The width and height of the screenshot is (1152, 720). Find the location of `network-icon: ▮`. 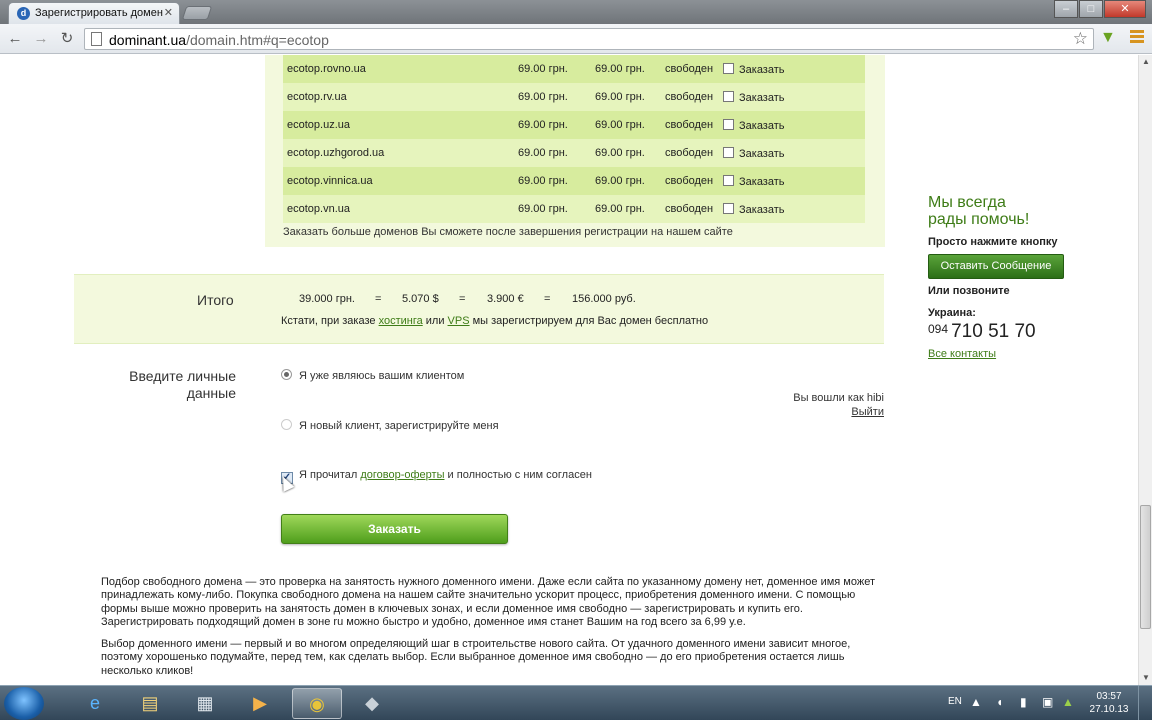

network-icon: ▮ is located at coordinates (1023, 702).